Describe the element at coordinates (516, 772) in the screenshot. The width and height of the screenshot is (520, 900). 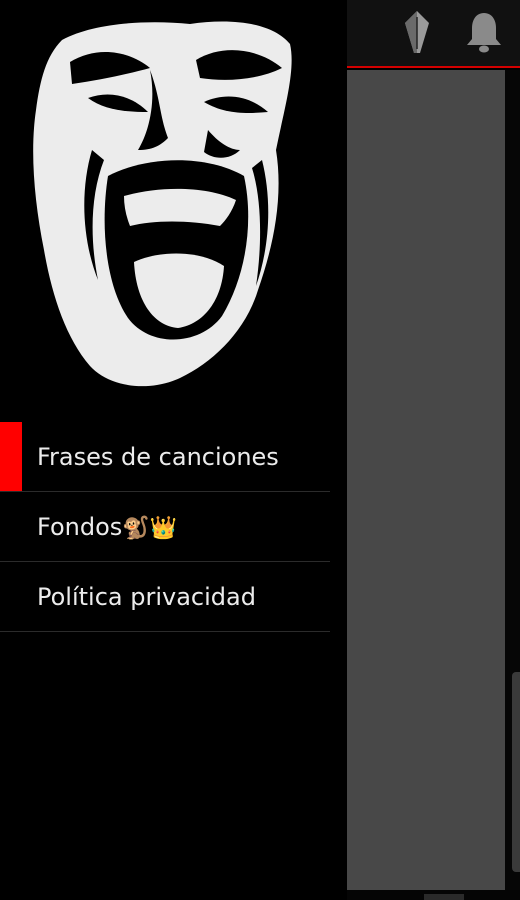
I see `scrollbar-handle` at that location.